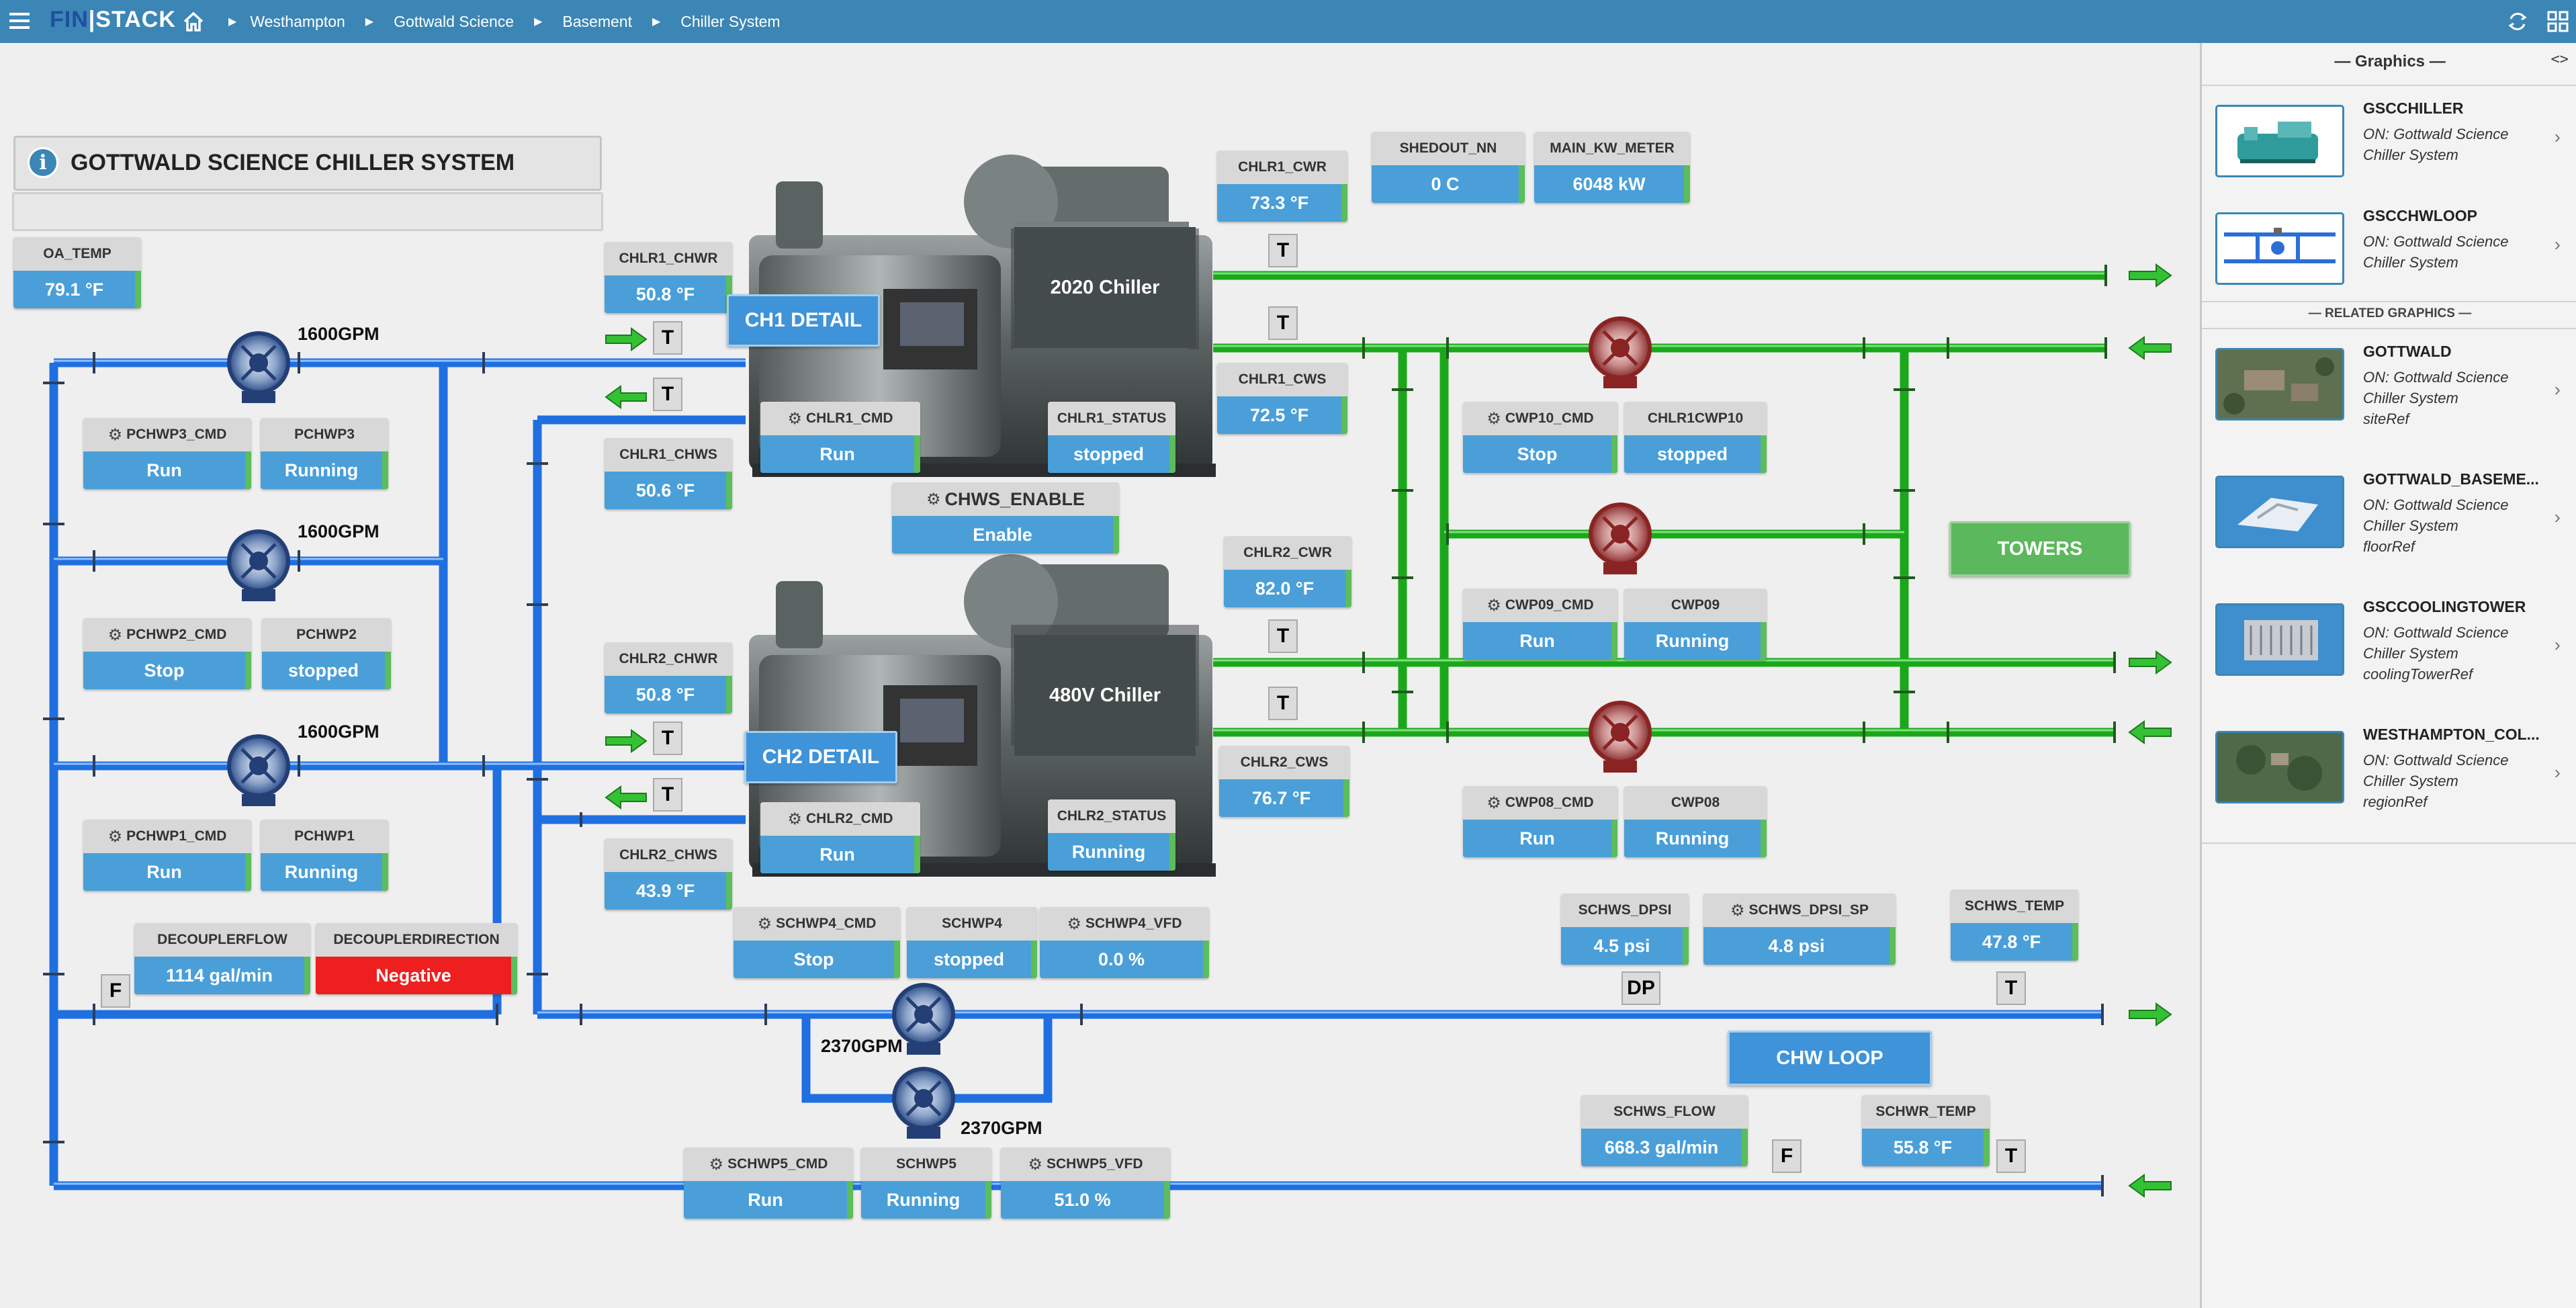  Describe the element at coordinates (2280, 512) in the screenshot. I see `floorplan-thumbnail-icon` at that location.